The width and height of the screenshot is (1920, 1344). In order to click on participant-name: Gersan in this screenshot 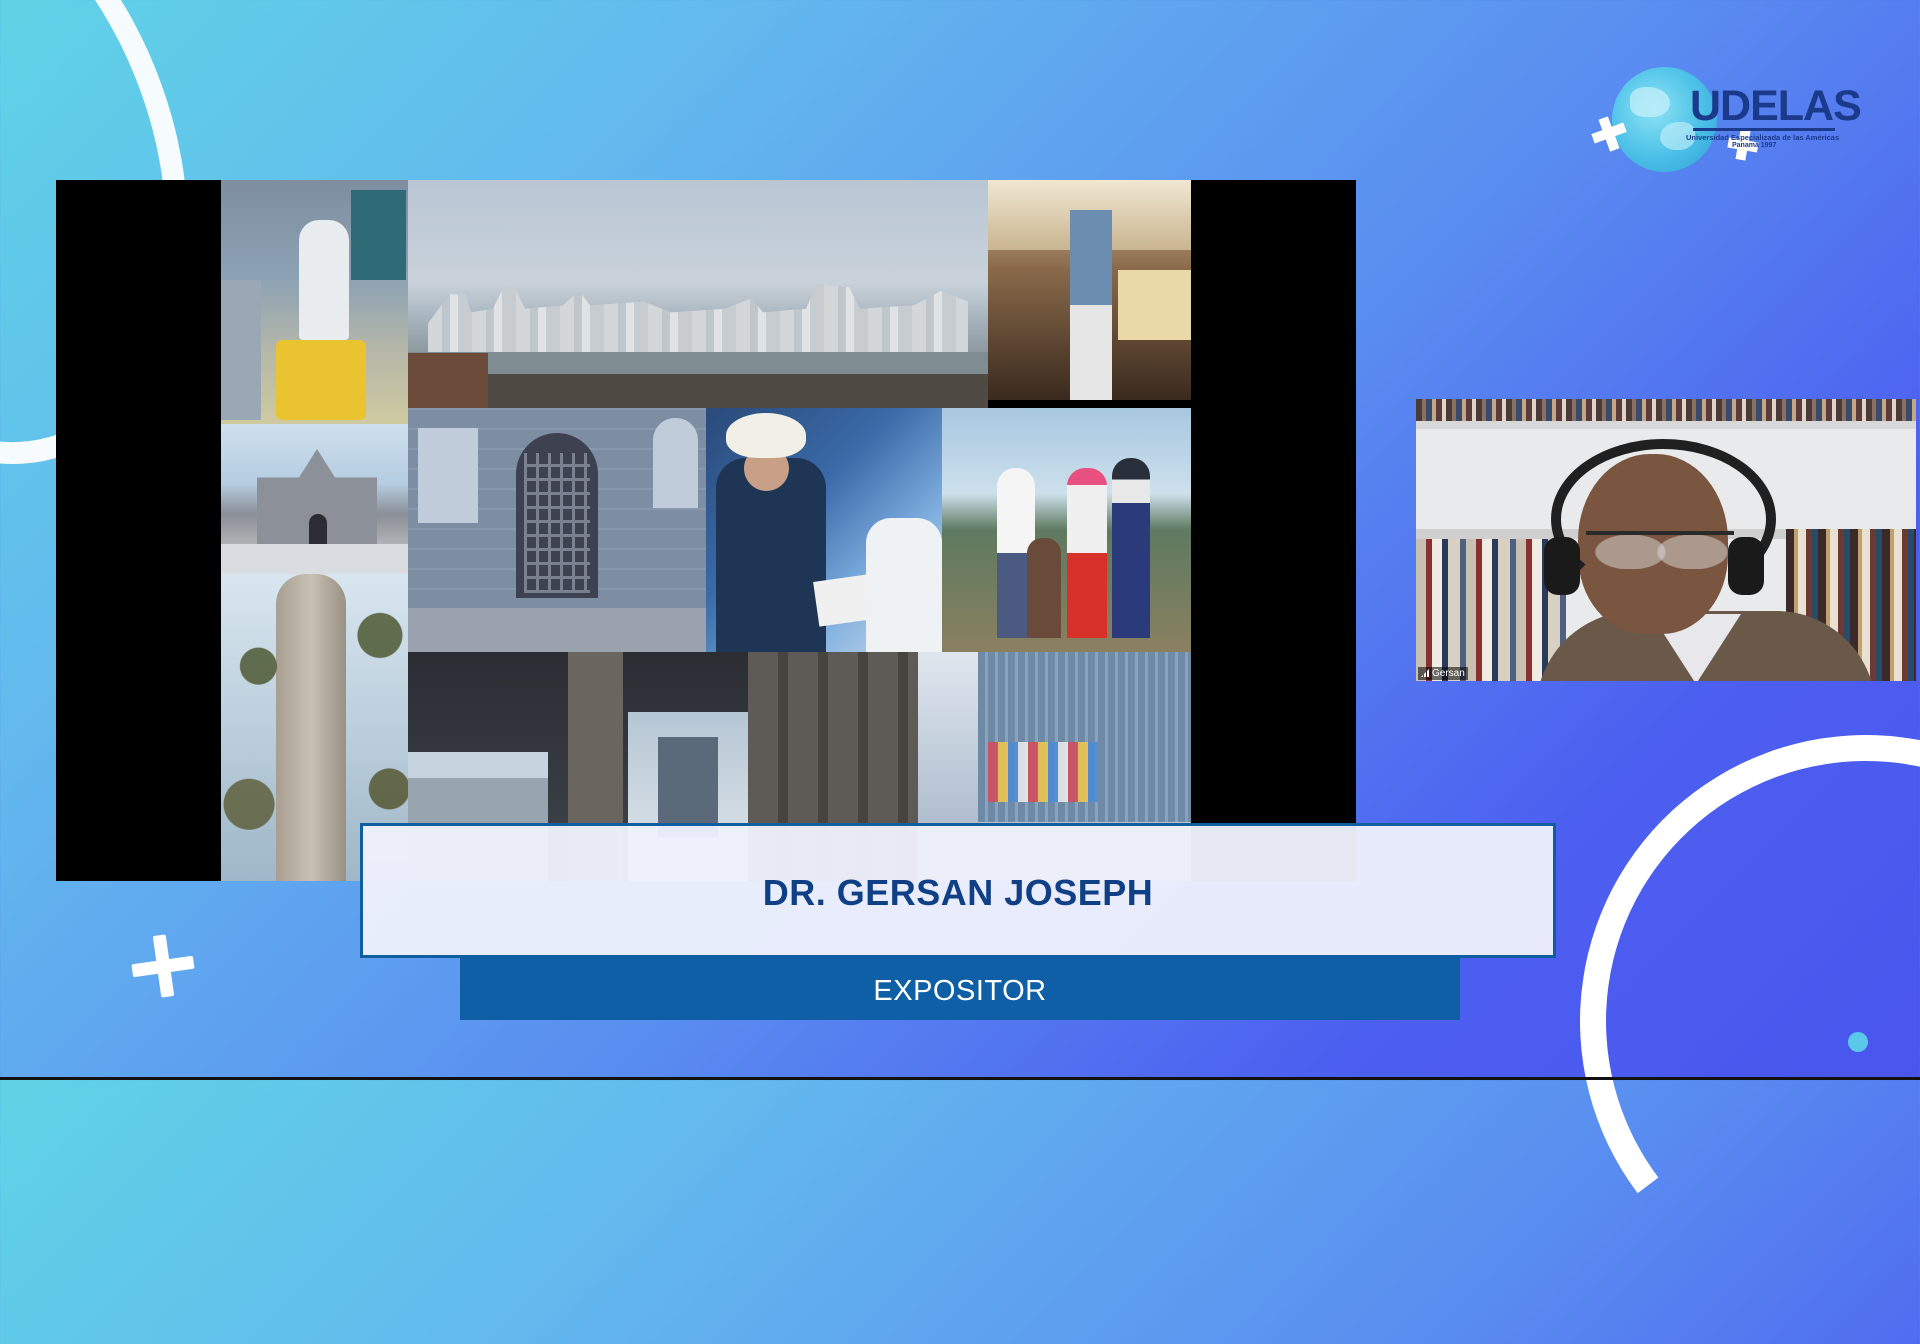, I will do `click(1448, 673)`.